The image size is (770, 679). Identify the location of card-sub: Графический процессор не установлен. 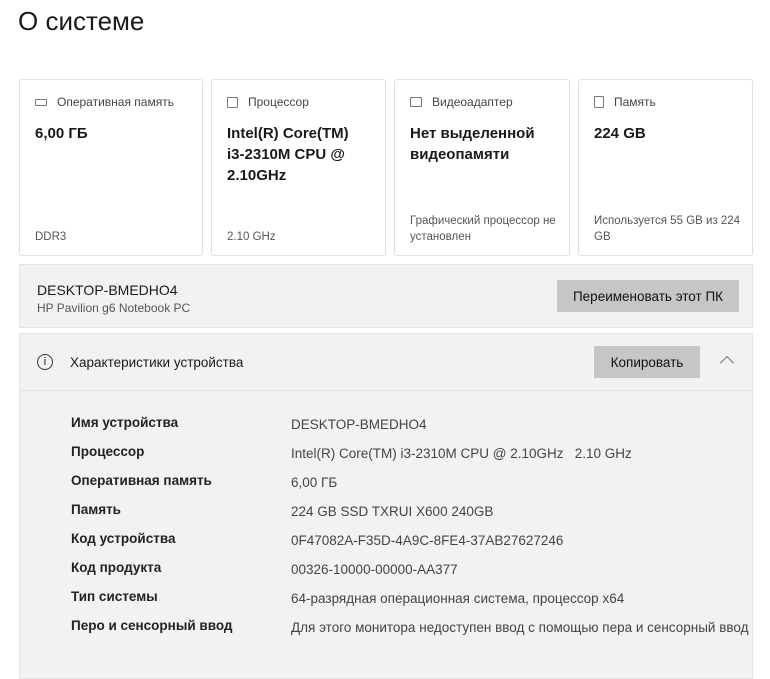
(483, 229).